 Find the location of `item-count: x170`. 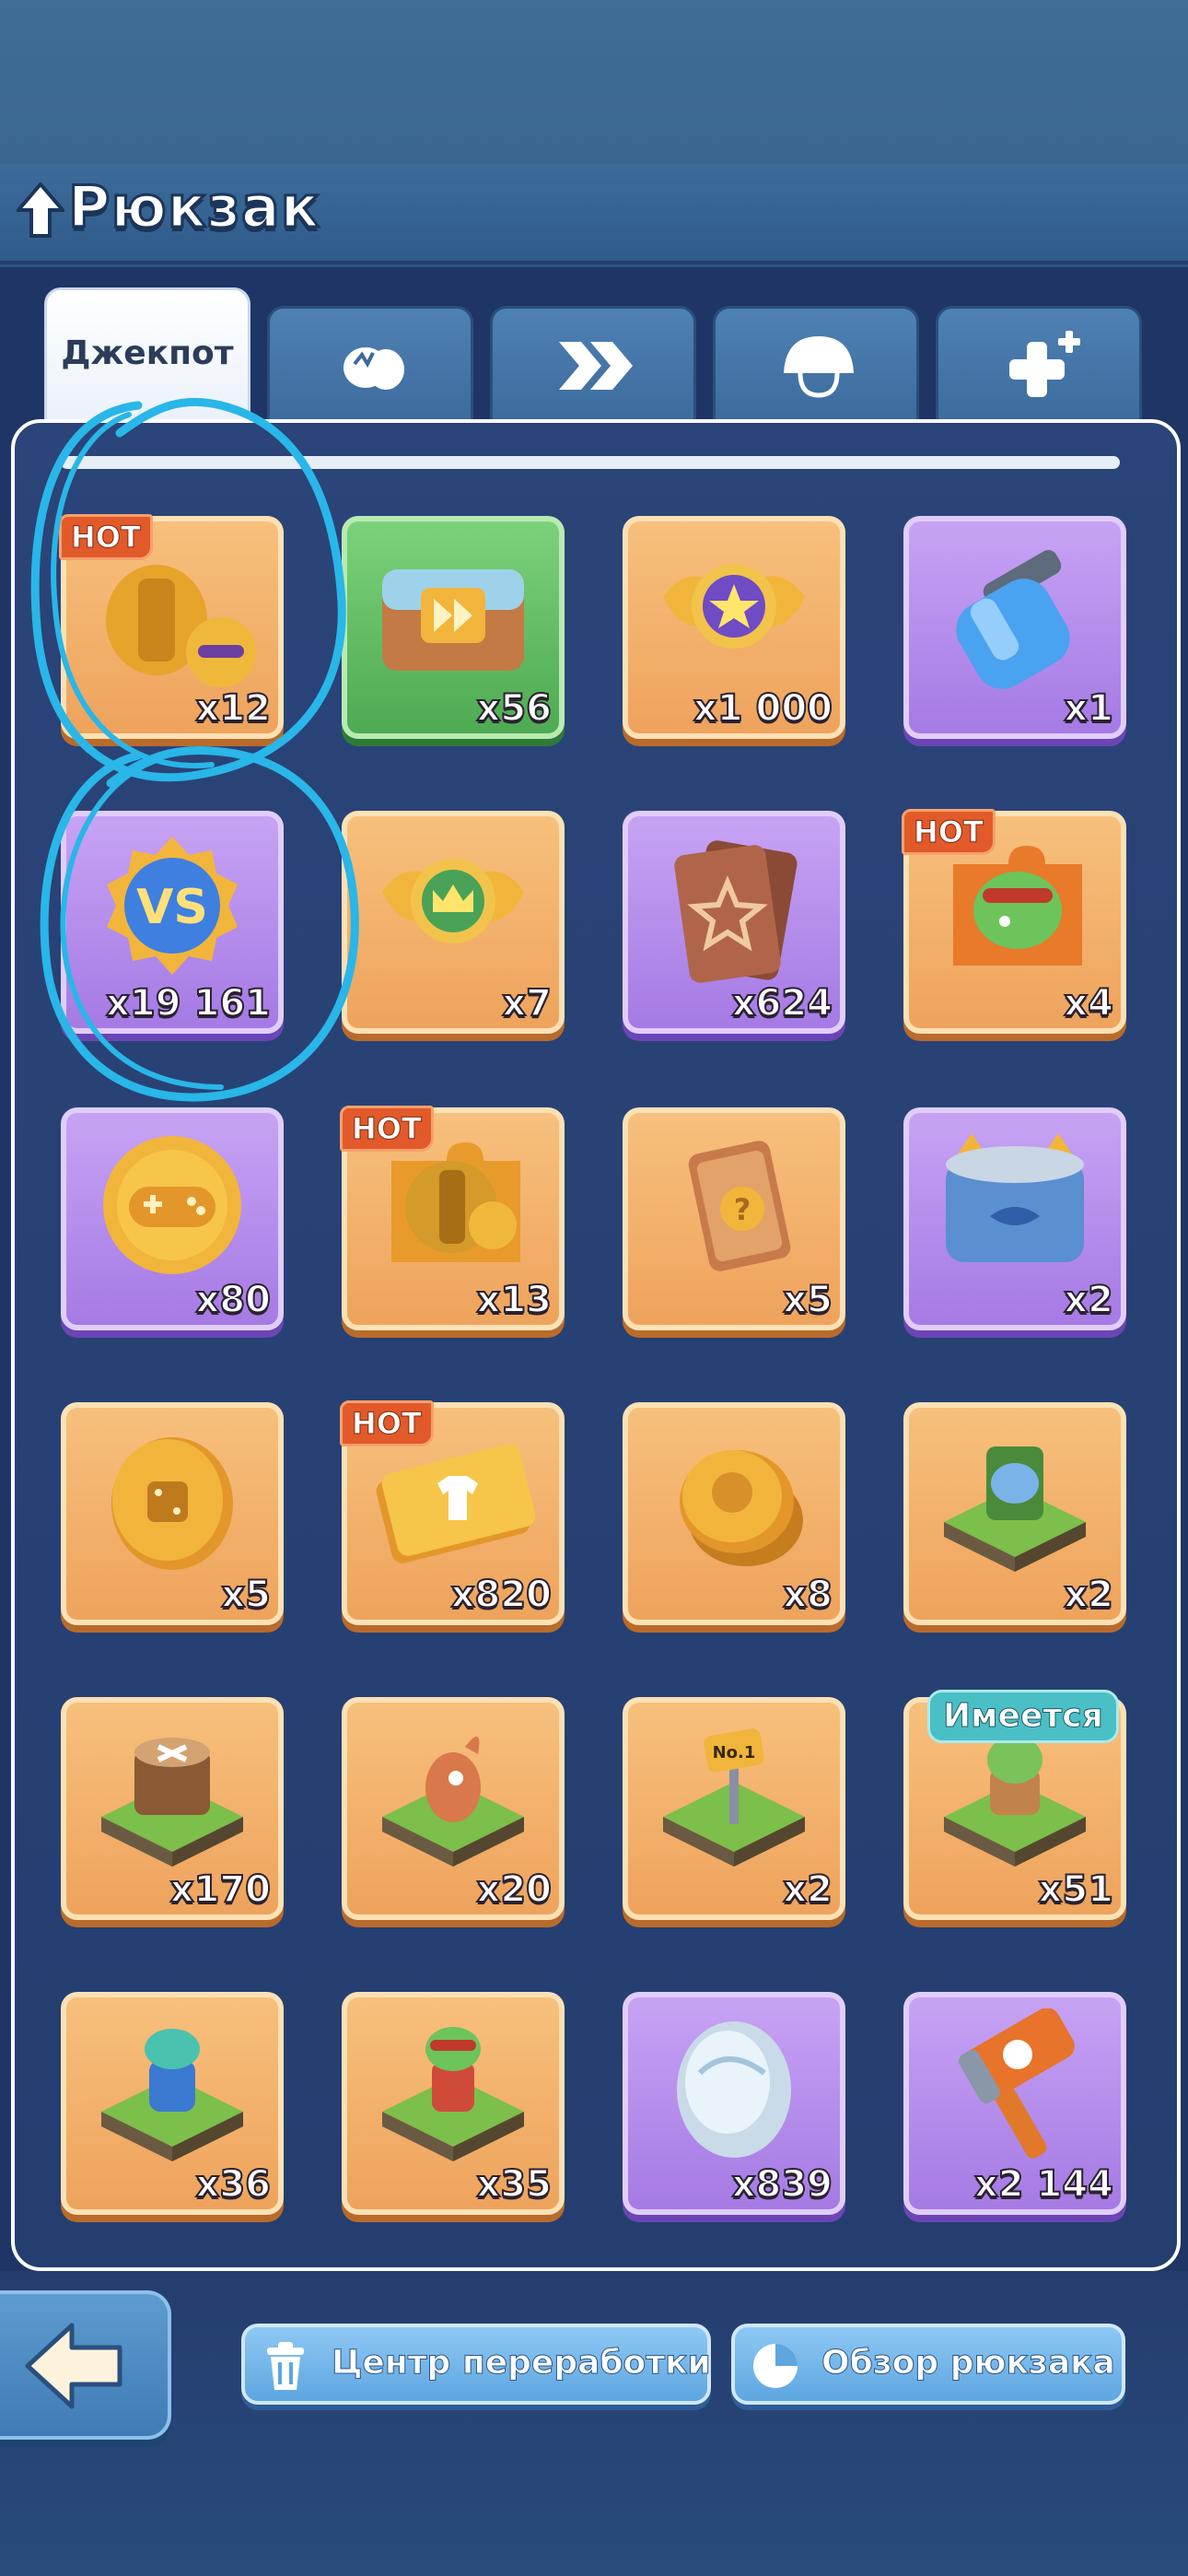

item-count: x170 is located at coordinates (220, 1890).